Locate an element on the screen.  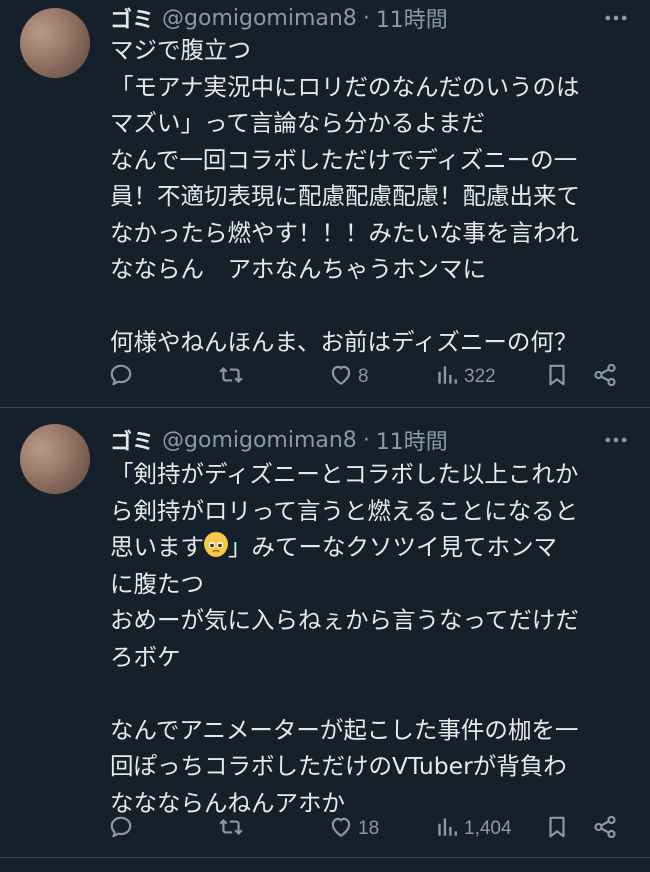
tweet-text-line: 何様やねんほんま、お前はディズニーの何？ is located at coordinates (344, 342).